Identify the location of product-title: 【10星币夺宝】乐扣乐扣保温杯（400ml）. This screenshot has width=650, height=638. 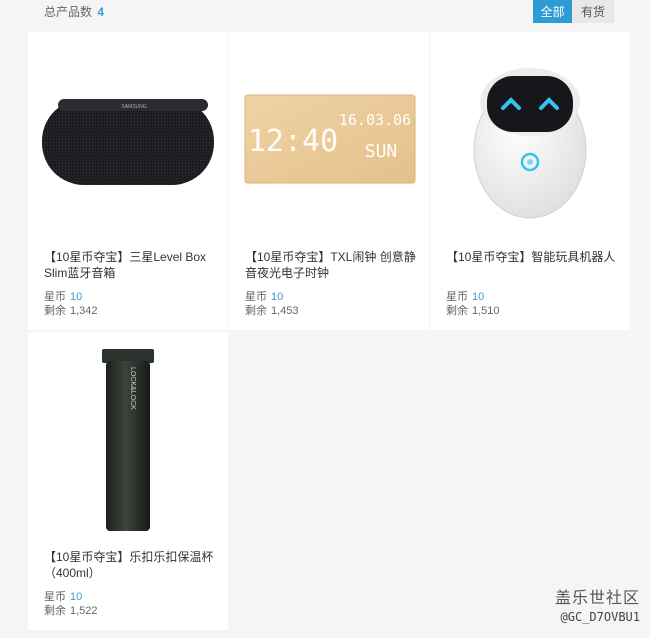
(132, 565).